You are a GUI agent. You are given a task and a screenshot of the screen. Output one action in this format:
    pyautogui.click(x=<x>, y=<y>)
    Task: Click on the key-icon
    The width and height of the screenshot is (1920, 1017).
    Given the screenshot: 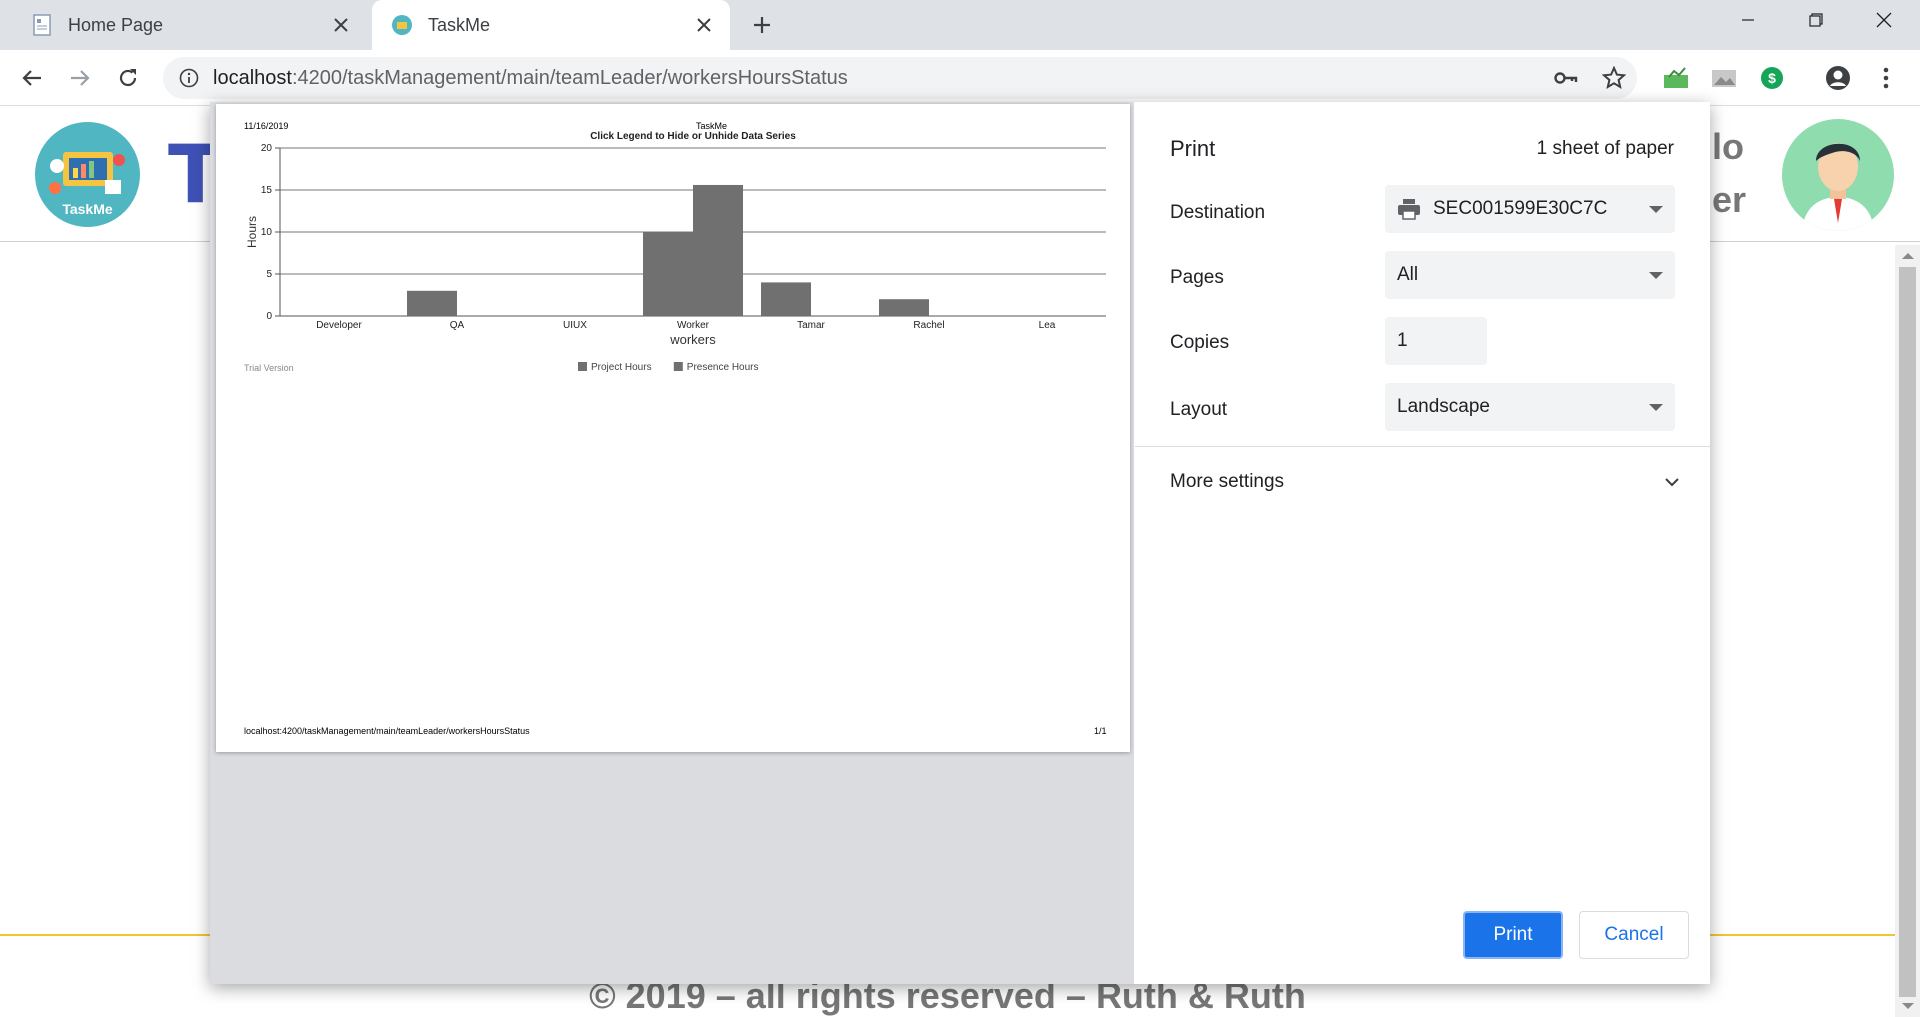 What is the action you would take?
    pyautogui.click(x=1566, y=78)
    